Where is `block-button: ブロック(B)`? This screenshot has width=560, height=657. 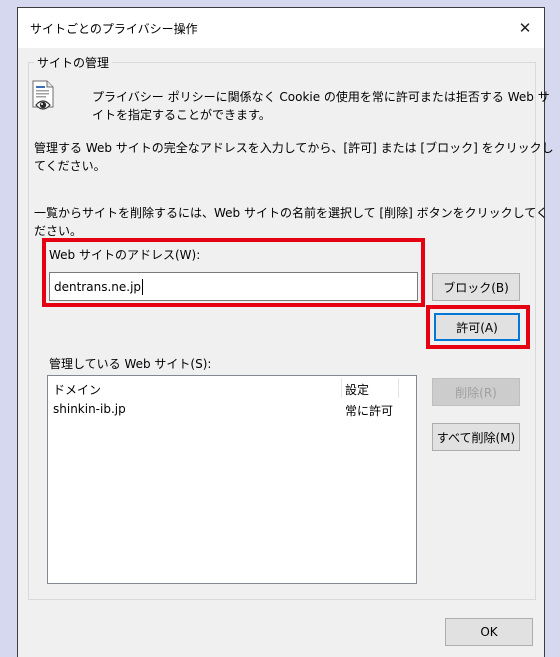
block-button: ブロック(B) is located at coordinates (476, 287).